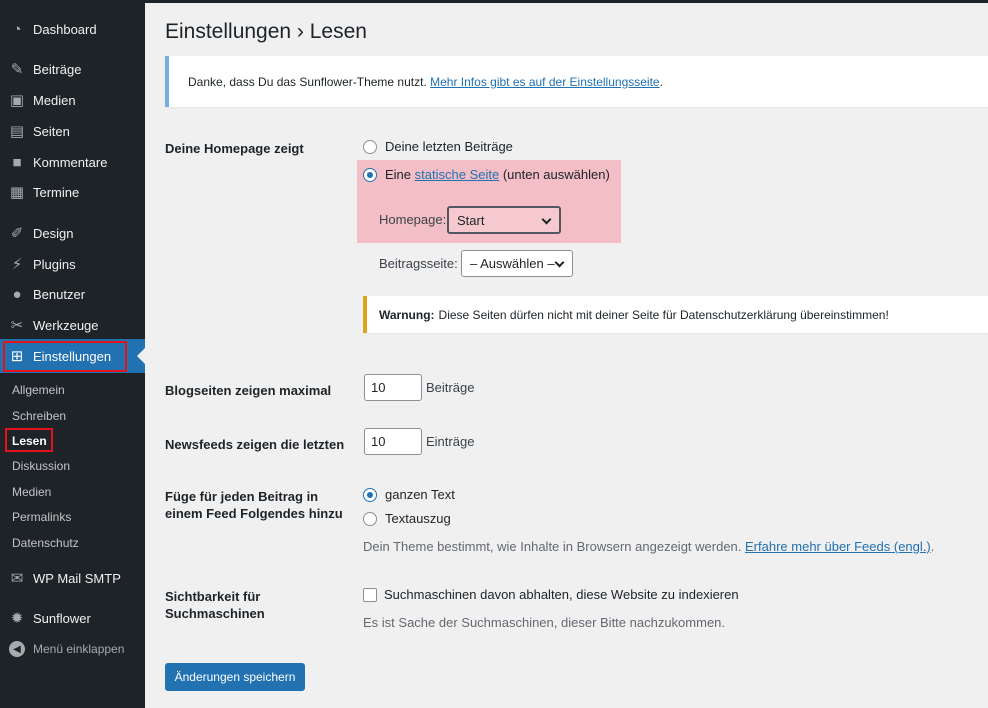 The image size is (988, 708). Describe the element at coordinates (398, 174) in the screenshot. I see `radio-label-prefix: Eine` at that location.